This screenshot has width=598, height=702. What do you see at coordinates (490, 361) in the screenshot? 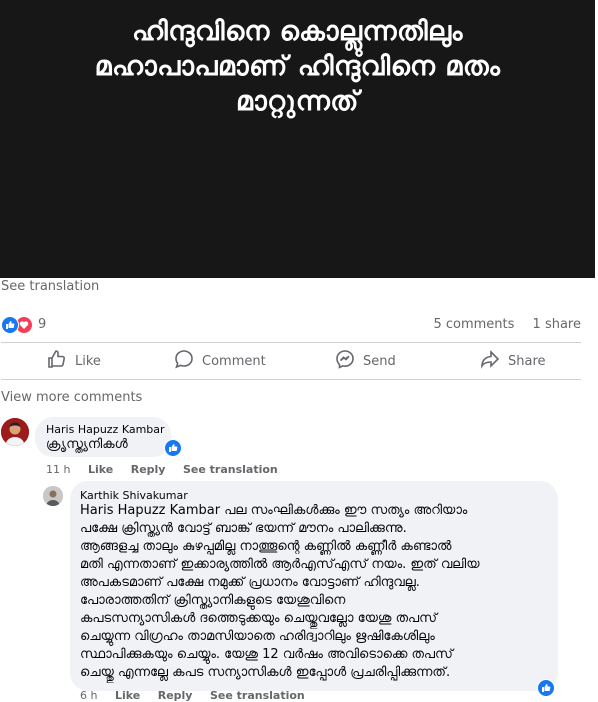
I see `share-icon` at bounding box center [490, 361].